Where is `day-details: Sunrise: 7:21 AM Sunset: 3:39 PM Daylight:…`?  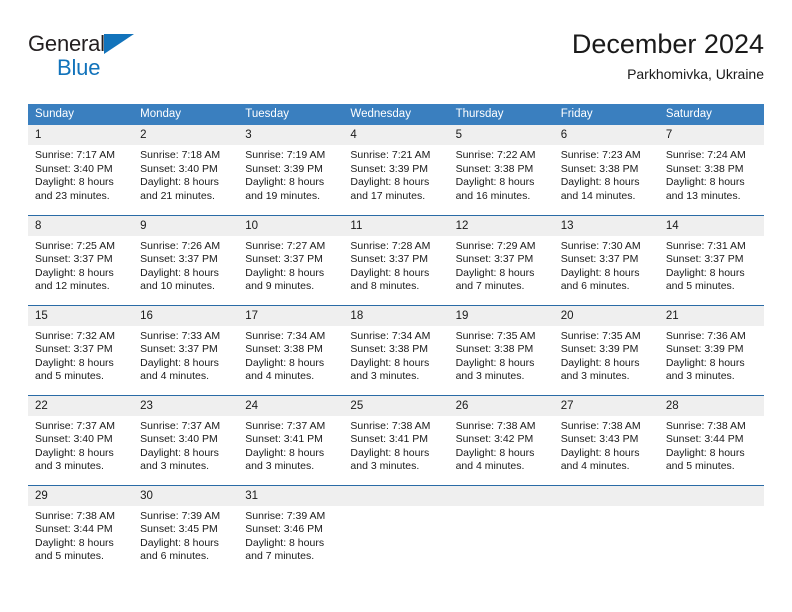 day-details: Sunrise: 7:21 AM Sunset: 3:39 PM Daylight:… is located at coordinates (395, 174).